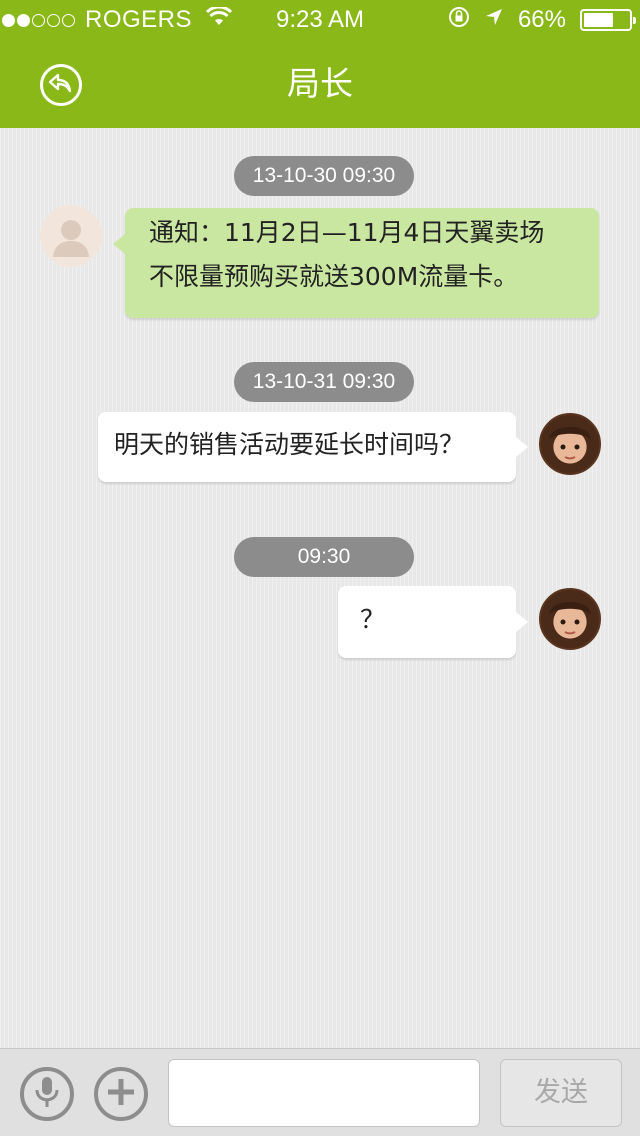  I want to click on navigation-bar: 局长, so click(320, 84).